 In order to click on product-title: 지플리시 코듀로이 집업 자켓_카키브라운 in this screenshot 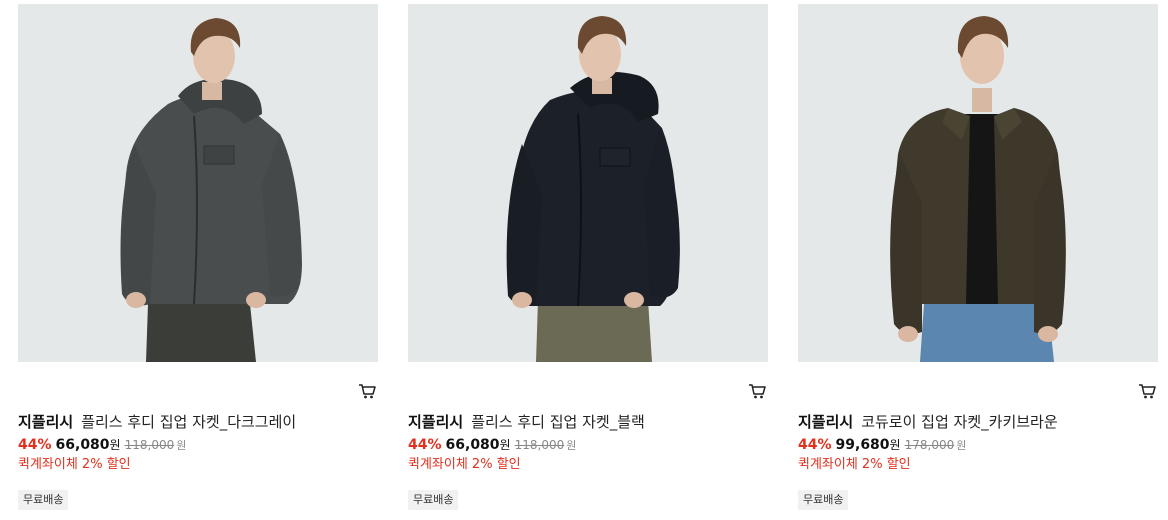, I will do `click(978, 422)`.